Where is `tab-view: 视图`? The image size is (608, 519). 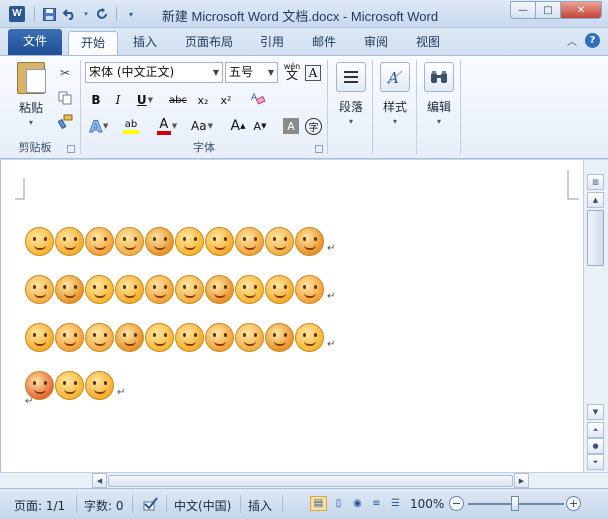
tab-view: 视图 is located at coordinates (428, 43).